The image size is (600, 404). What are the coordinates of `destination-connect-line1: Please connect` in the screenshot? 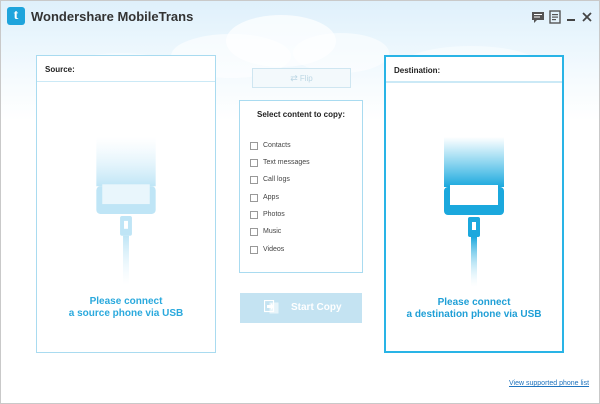 It's located at (474, 302).